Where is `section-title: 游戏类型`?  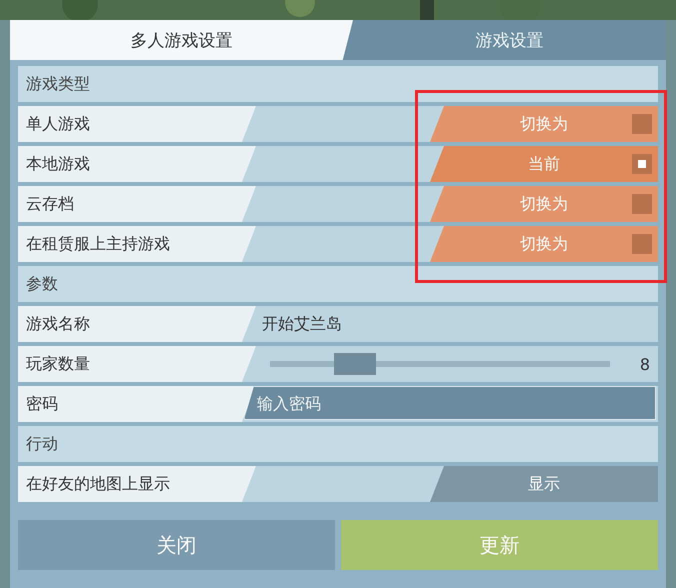 section-title: 游戏类型 is located at coordinates (58, 84).